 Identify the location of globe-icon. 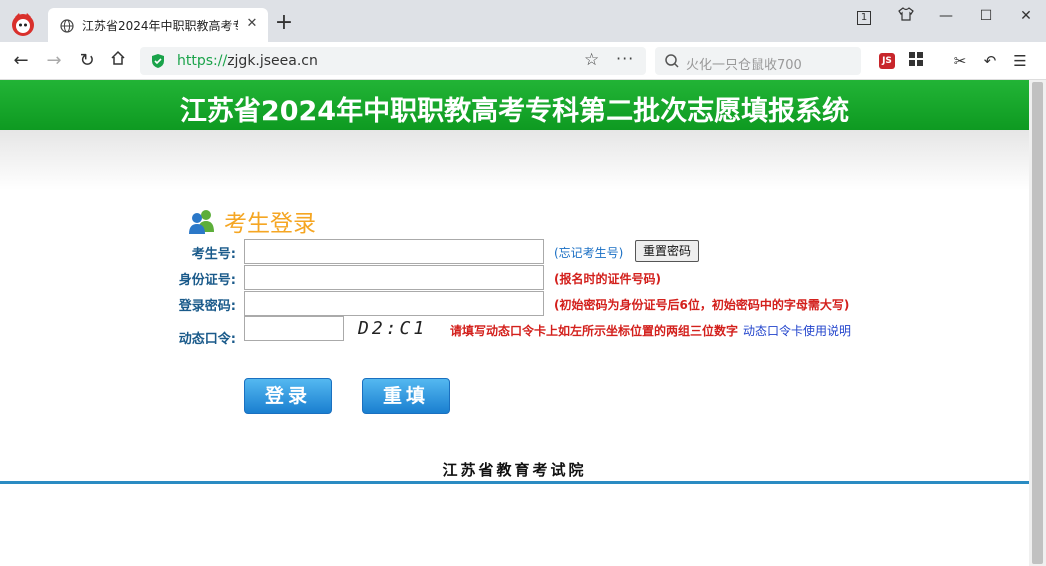
(67, 25).